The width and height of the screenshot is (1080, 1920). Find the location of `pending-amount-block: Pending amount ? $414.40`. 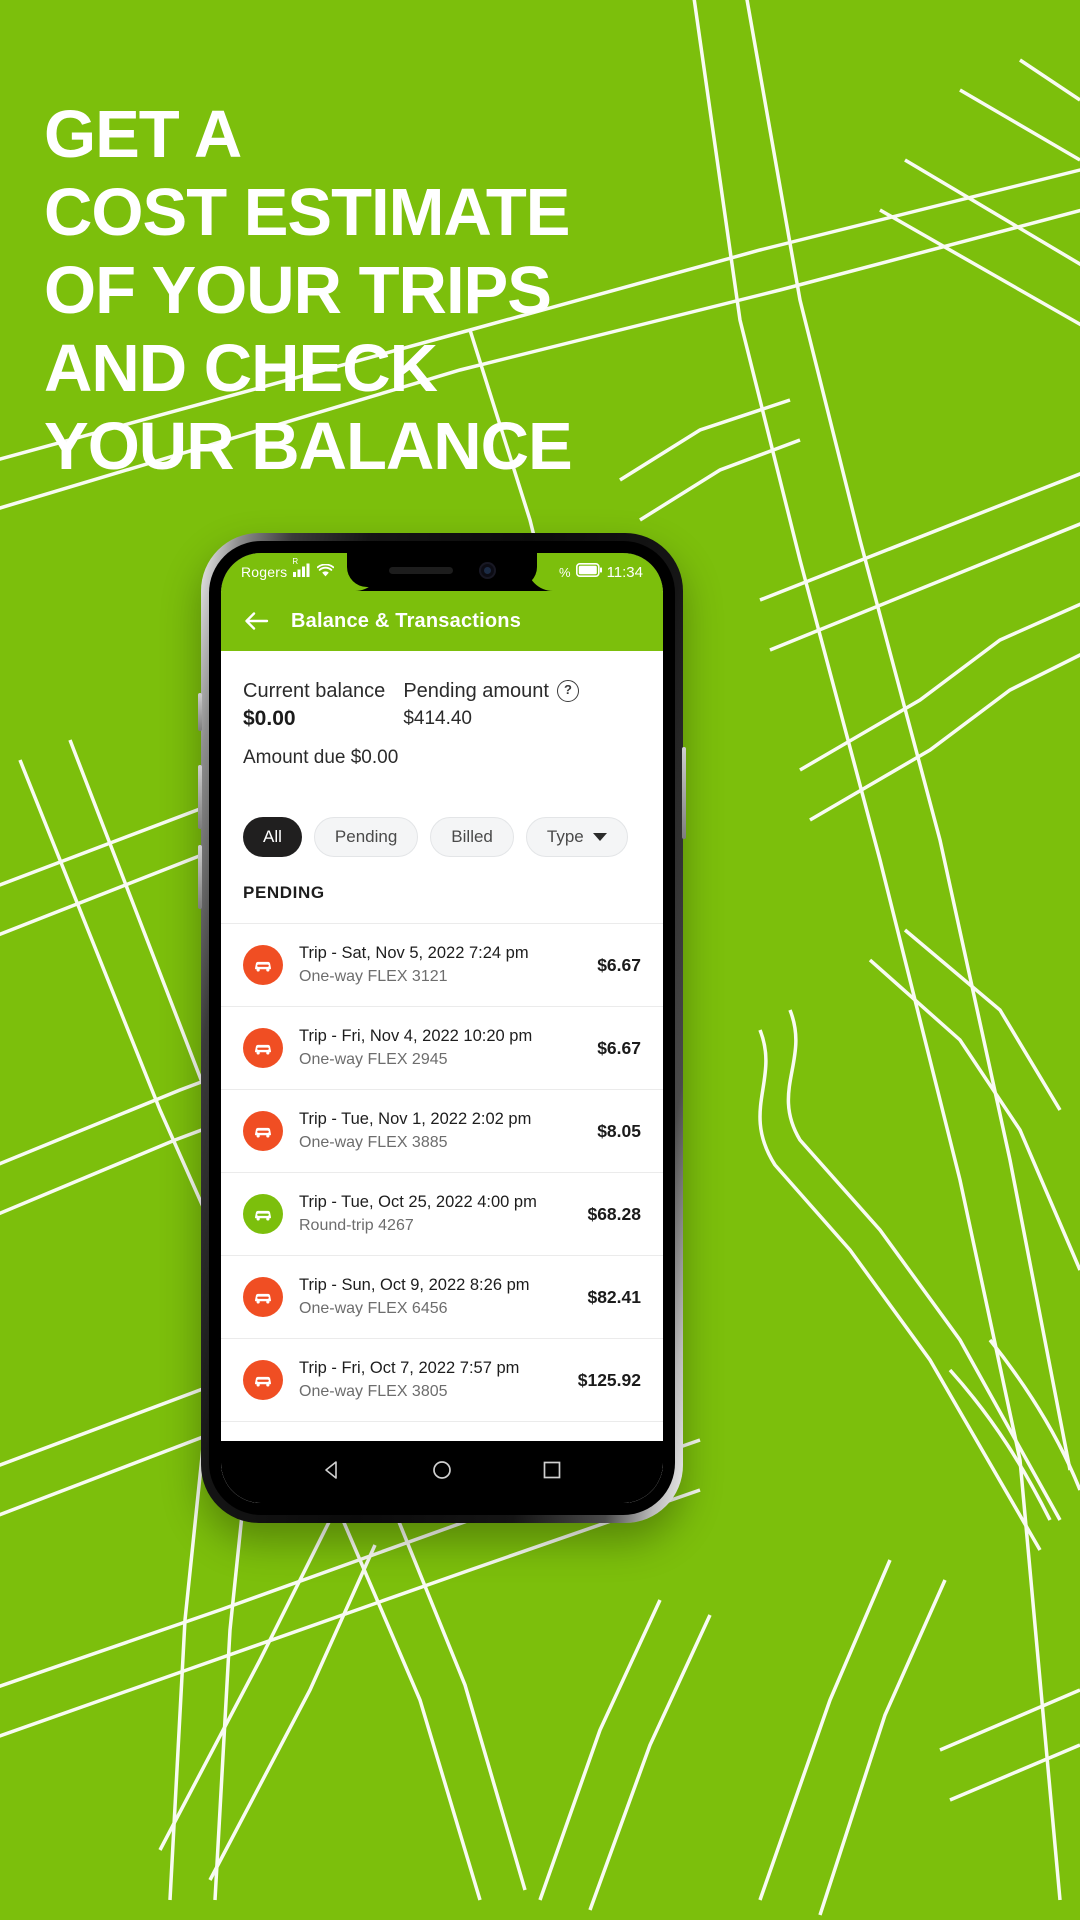

pending-amount-block: Pending amount ? $414.40 is located at coordinates (491, 705).